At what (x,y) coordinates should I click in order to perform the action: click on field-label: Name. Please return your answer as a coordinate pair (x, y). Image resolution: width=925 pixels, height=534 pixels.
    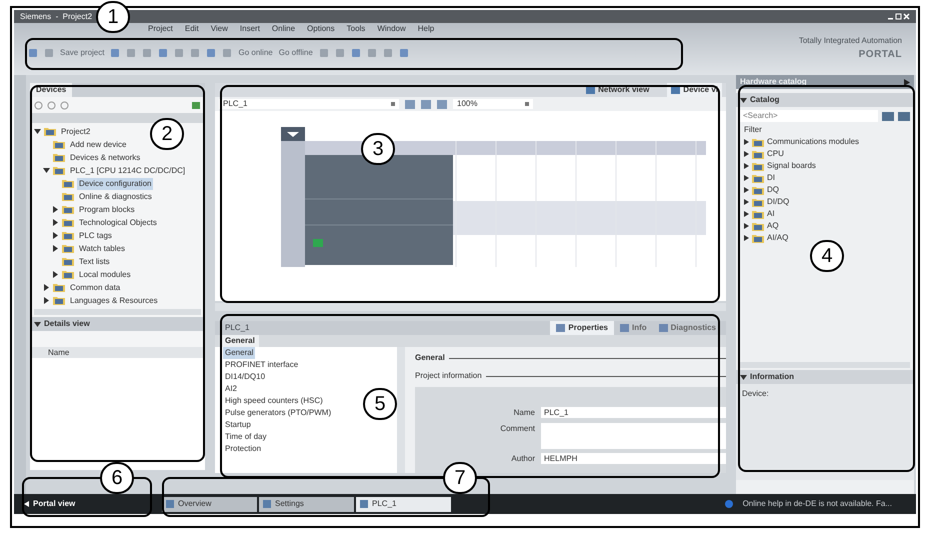
    Looking at the image, I should click on (523, 413).